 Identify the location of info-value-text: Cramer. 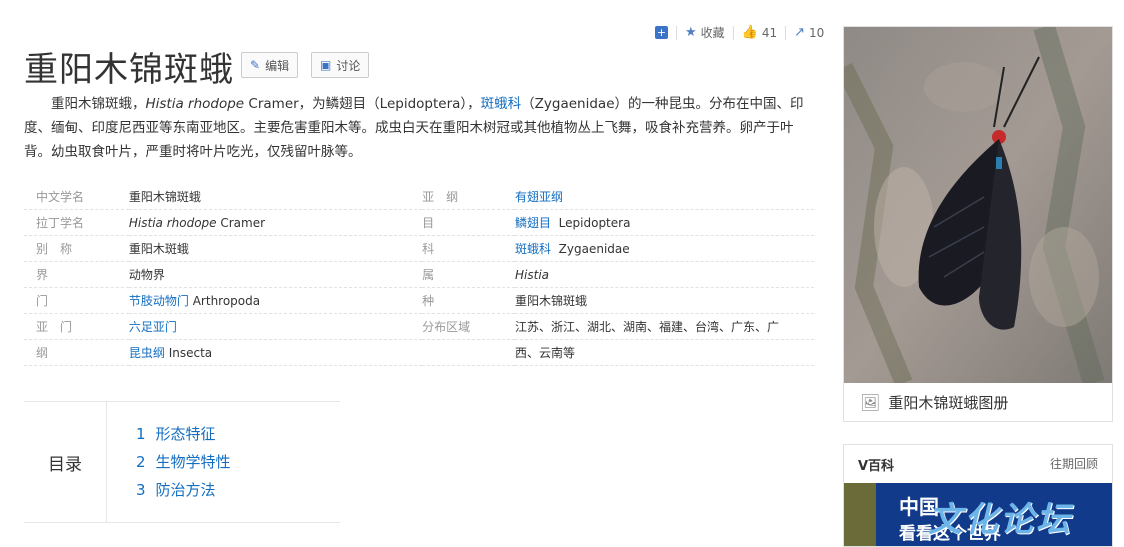
(241, 222).